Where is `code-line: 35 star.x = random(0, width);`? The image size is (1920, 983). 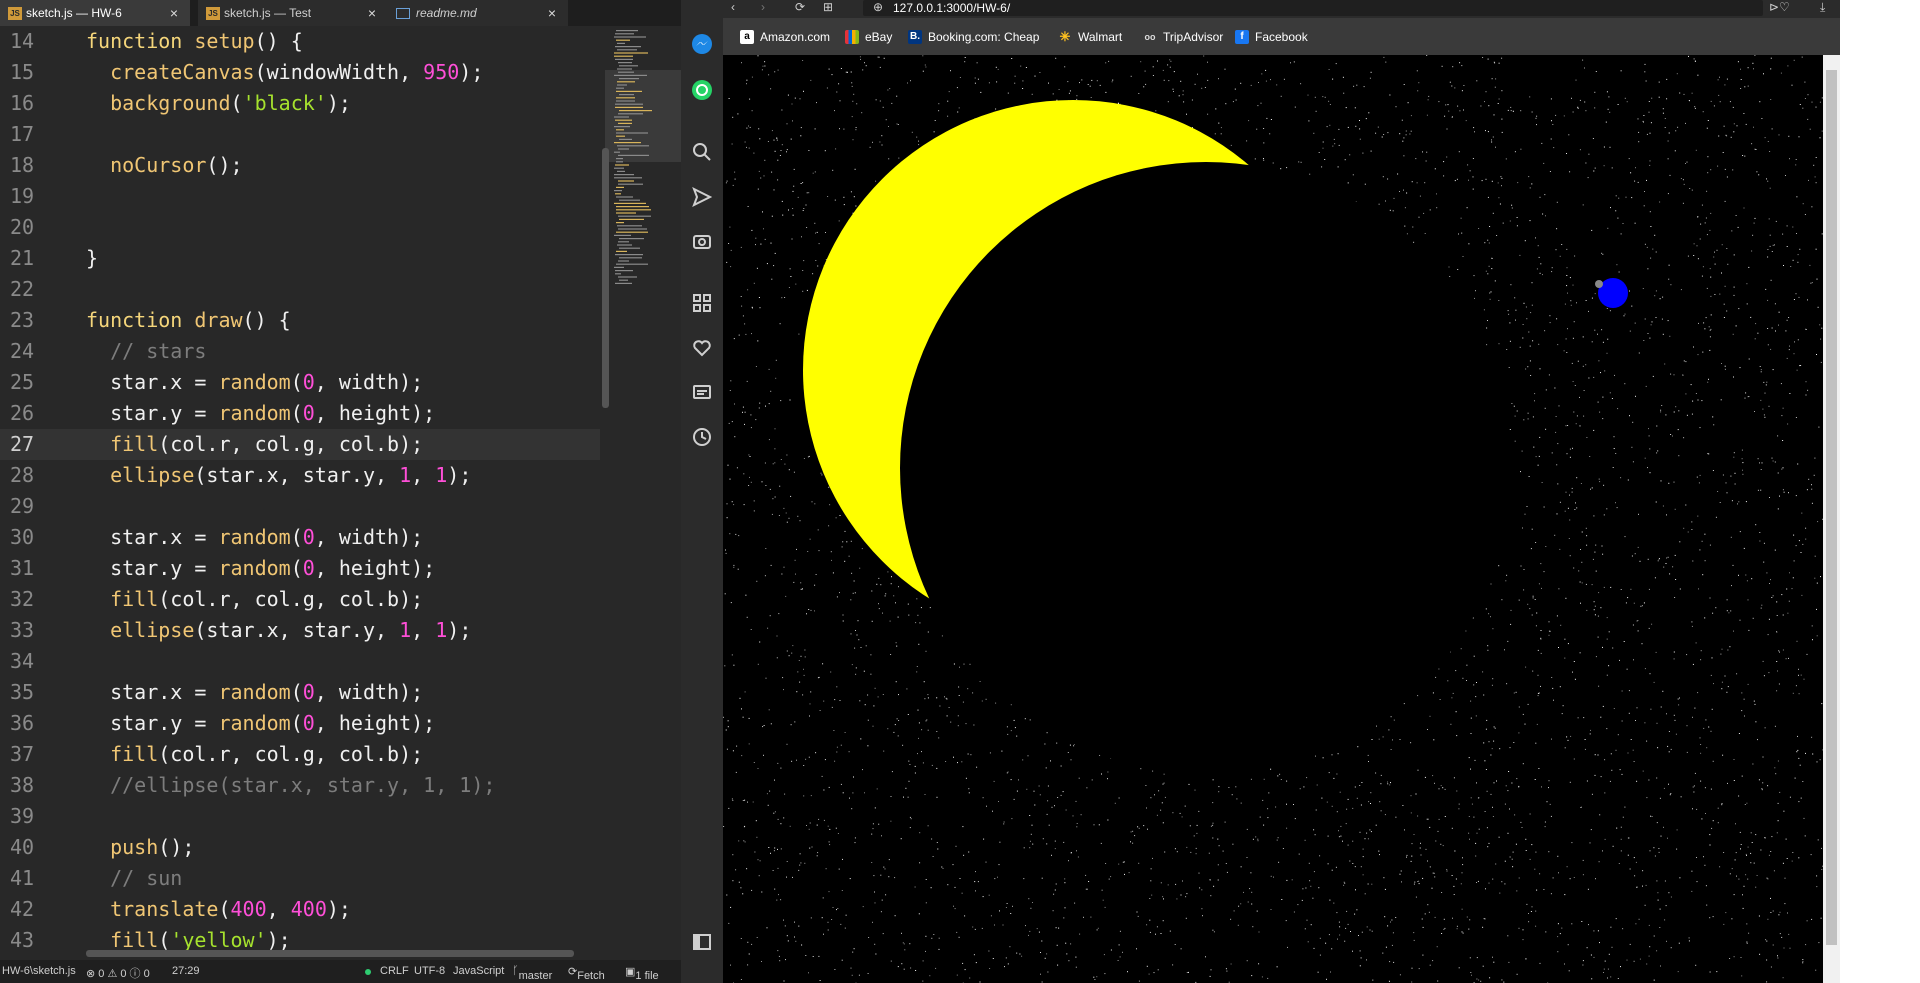 code-line: 35 star.x = random(0, width); is located at coordinates (300, 692).